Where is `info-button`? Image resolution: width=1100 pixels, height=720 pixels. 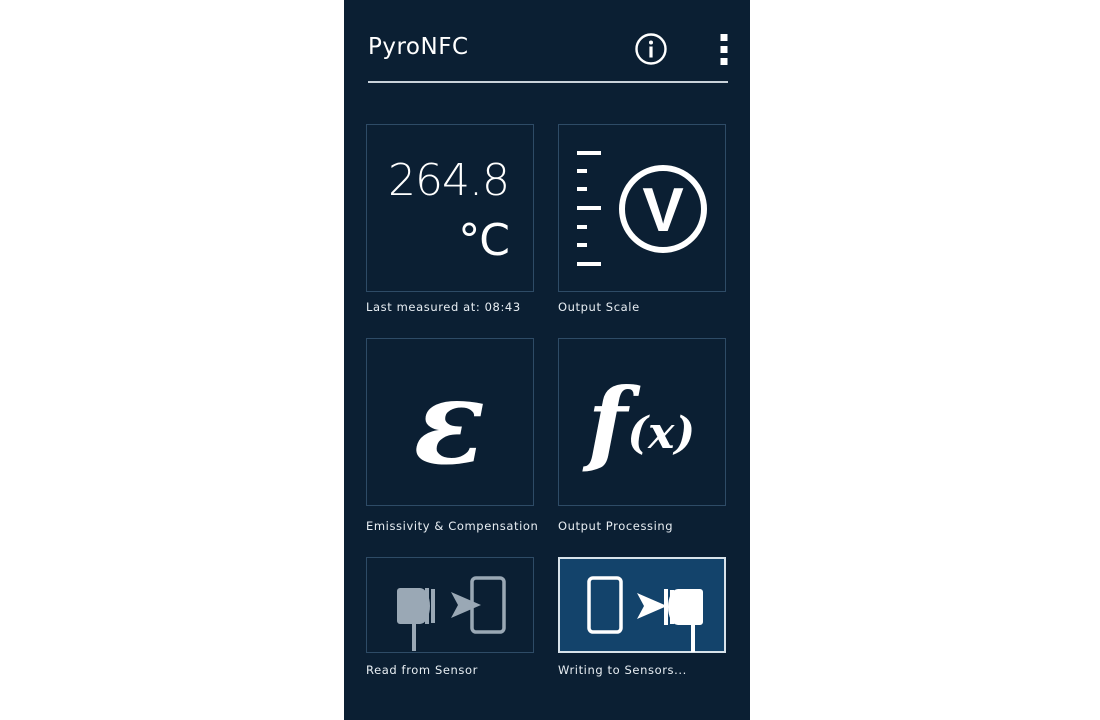
info-button is located at coordinates (651, 49).